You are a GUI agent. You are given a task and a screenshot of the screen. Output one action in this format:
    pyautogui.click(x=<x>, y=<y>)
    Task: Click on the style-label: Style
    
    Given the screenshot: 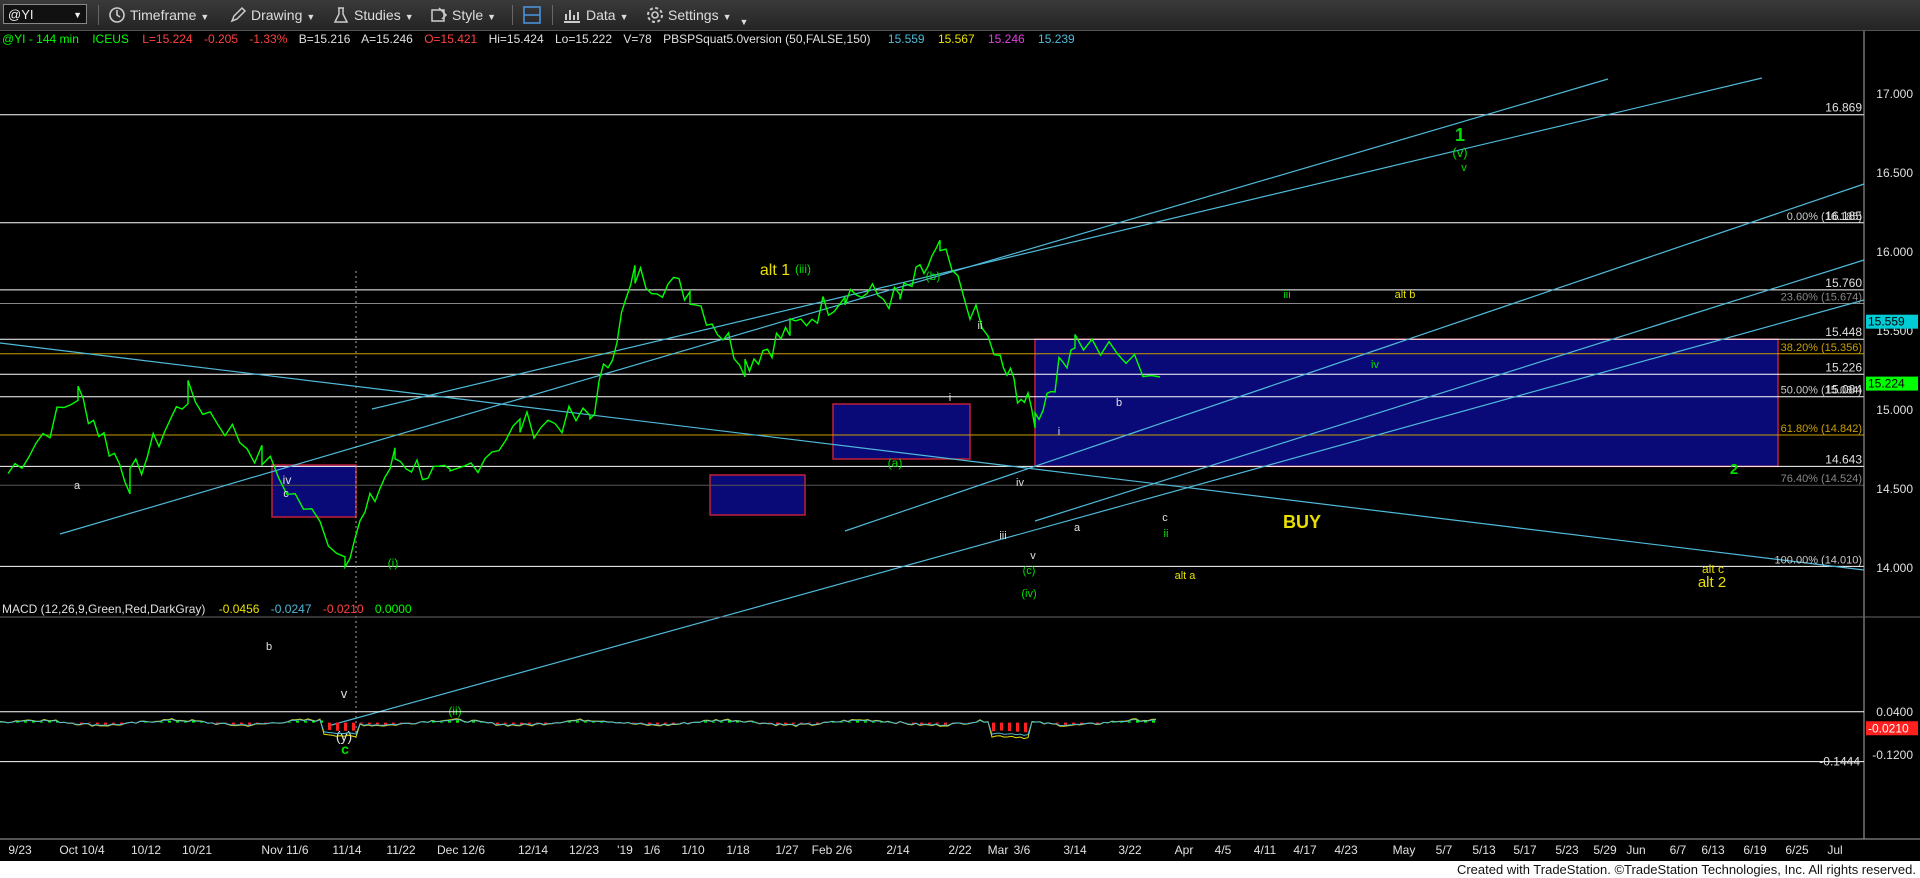 What is the action you would take?
    pyautogui.click(x=468, y=15)
    